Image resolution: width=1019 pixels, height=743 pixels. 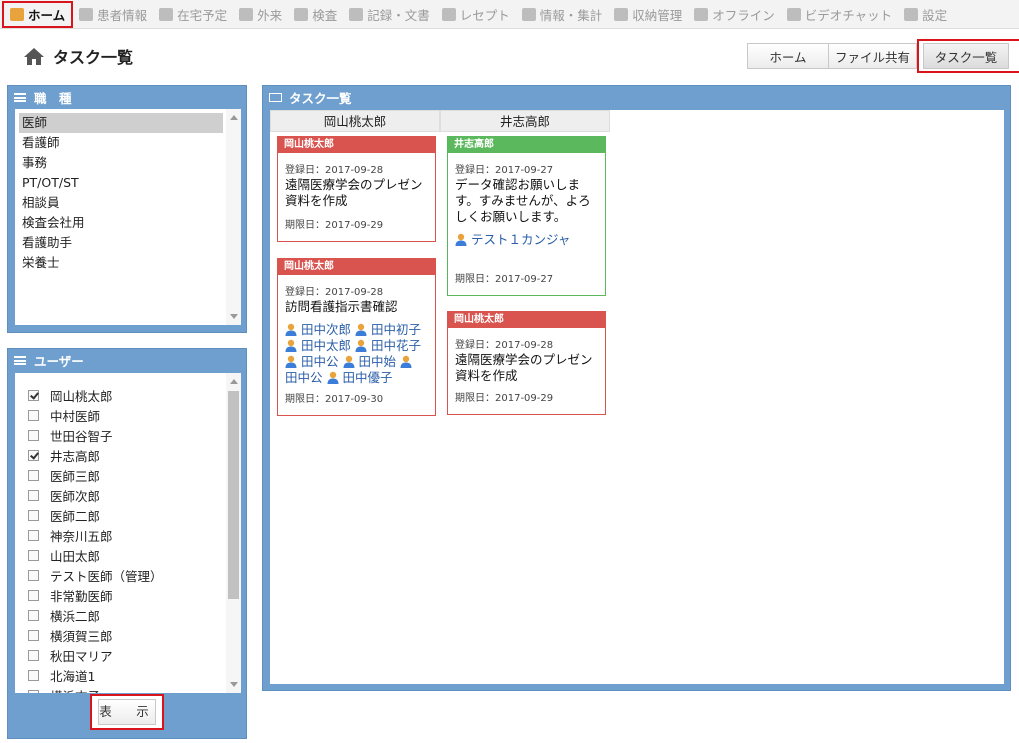 I want to click on assigned-user: 田中花子, so click(x=388, y=345).